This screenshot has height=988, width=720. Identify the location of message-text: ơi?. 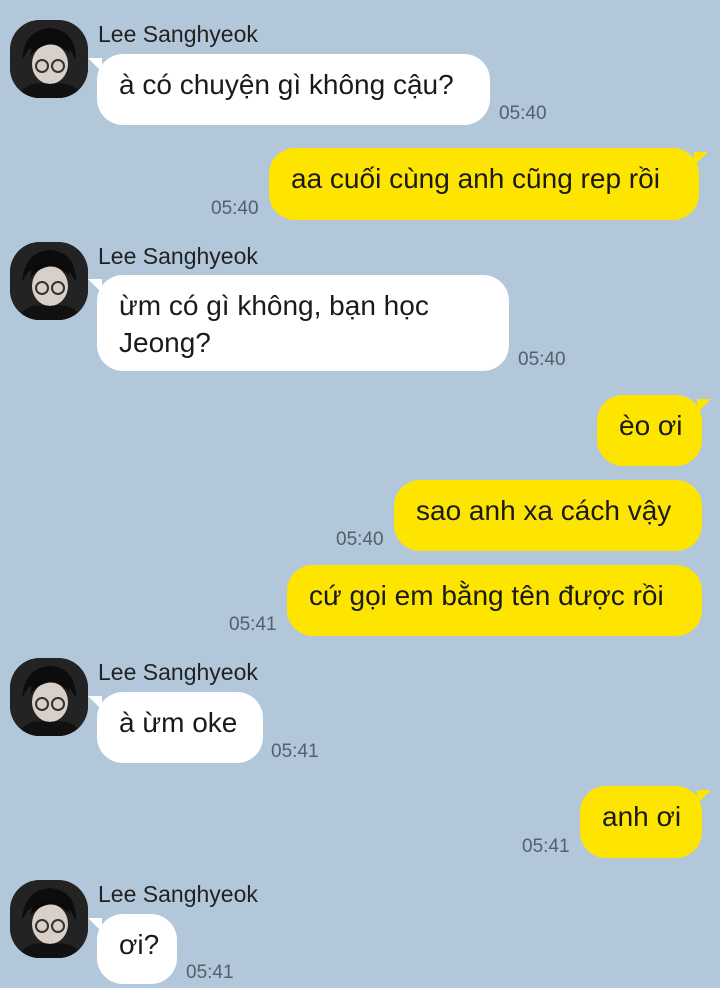
(139, 944).